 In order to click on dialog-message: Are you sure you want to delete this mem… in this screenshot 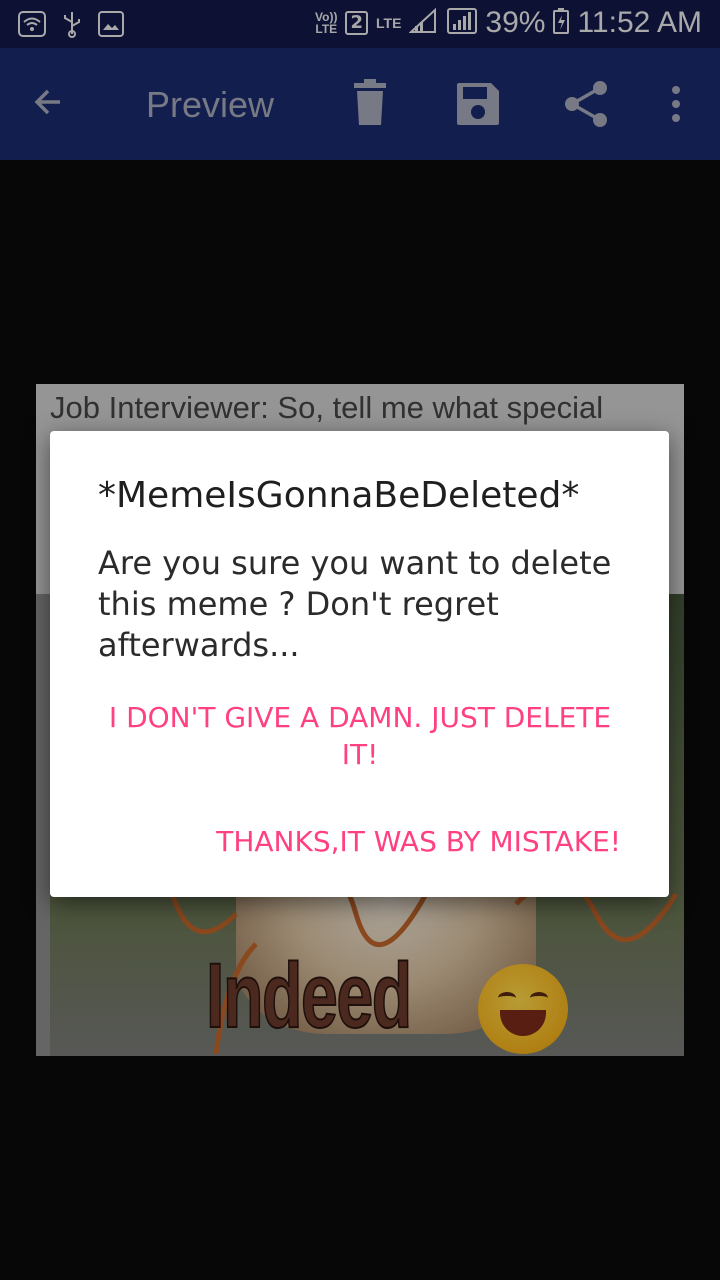, I will do `click(355, 604)`.